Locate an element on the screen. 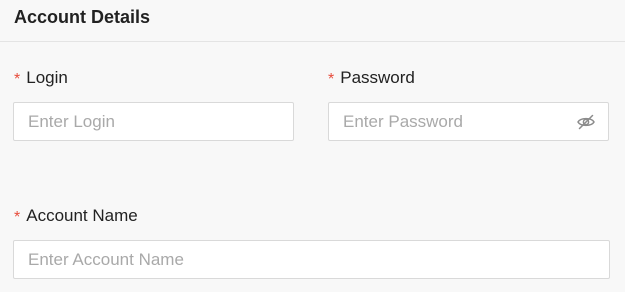  login-label: * Login is located at coordinates (41, 78).